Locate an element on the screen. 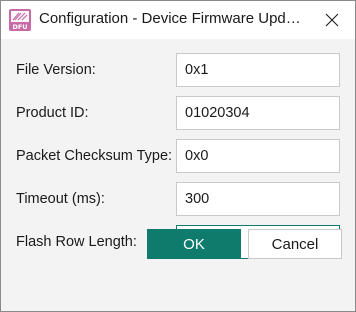 Image resolution: width=356 pixels, height=312 pixels. timeout-input is located at coordinates (258, 199).